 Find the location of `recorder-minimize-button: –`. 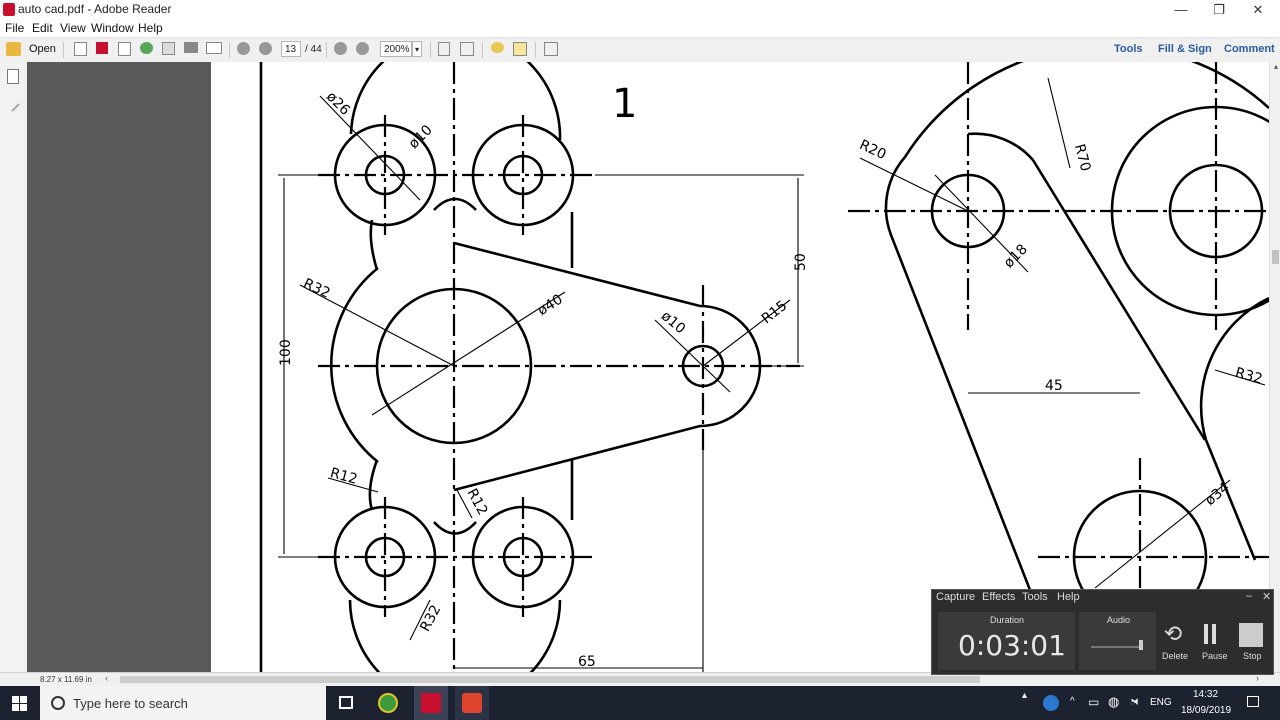

recorder-minimize-button: – is located at coordinates (1249, 596).